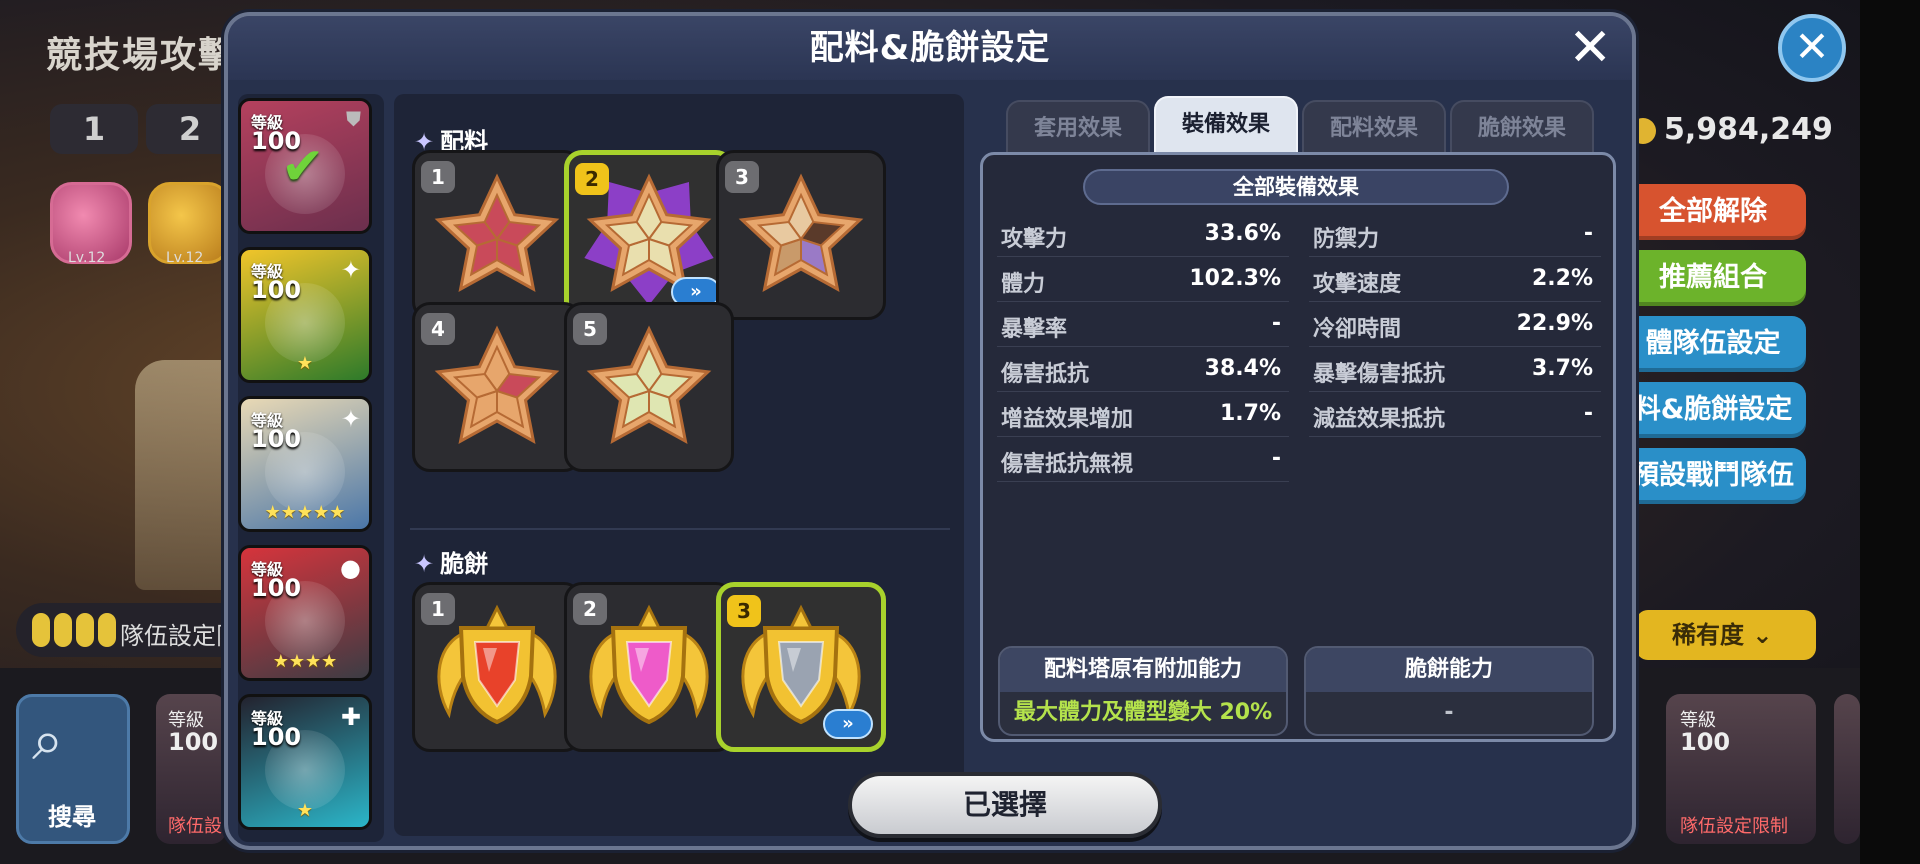 The image size is (1920, 864). I want to click on bg-card-level: 100, so click(193, 742).